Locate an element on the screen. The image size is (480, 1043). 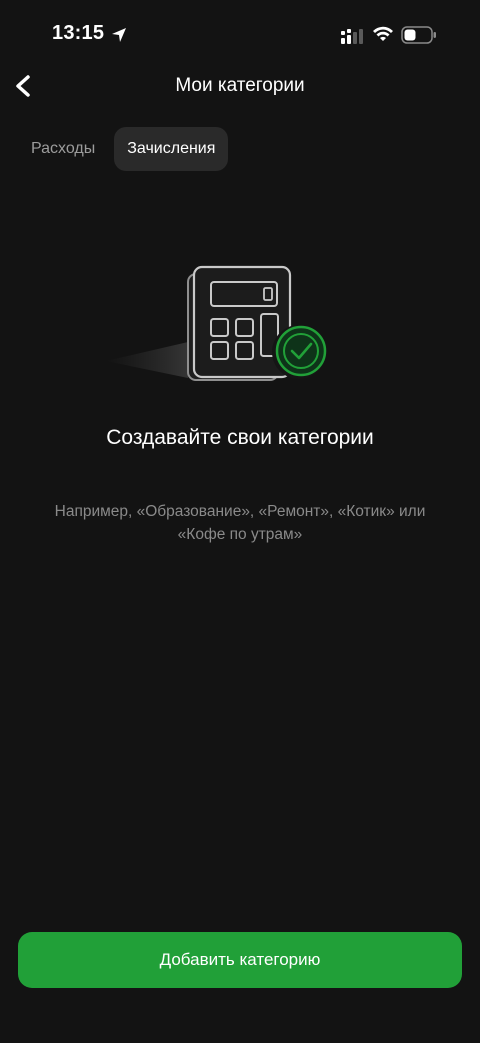
tab-expenses: Расходы is located at coordinates (63, 149).